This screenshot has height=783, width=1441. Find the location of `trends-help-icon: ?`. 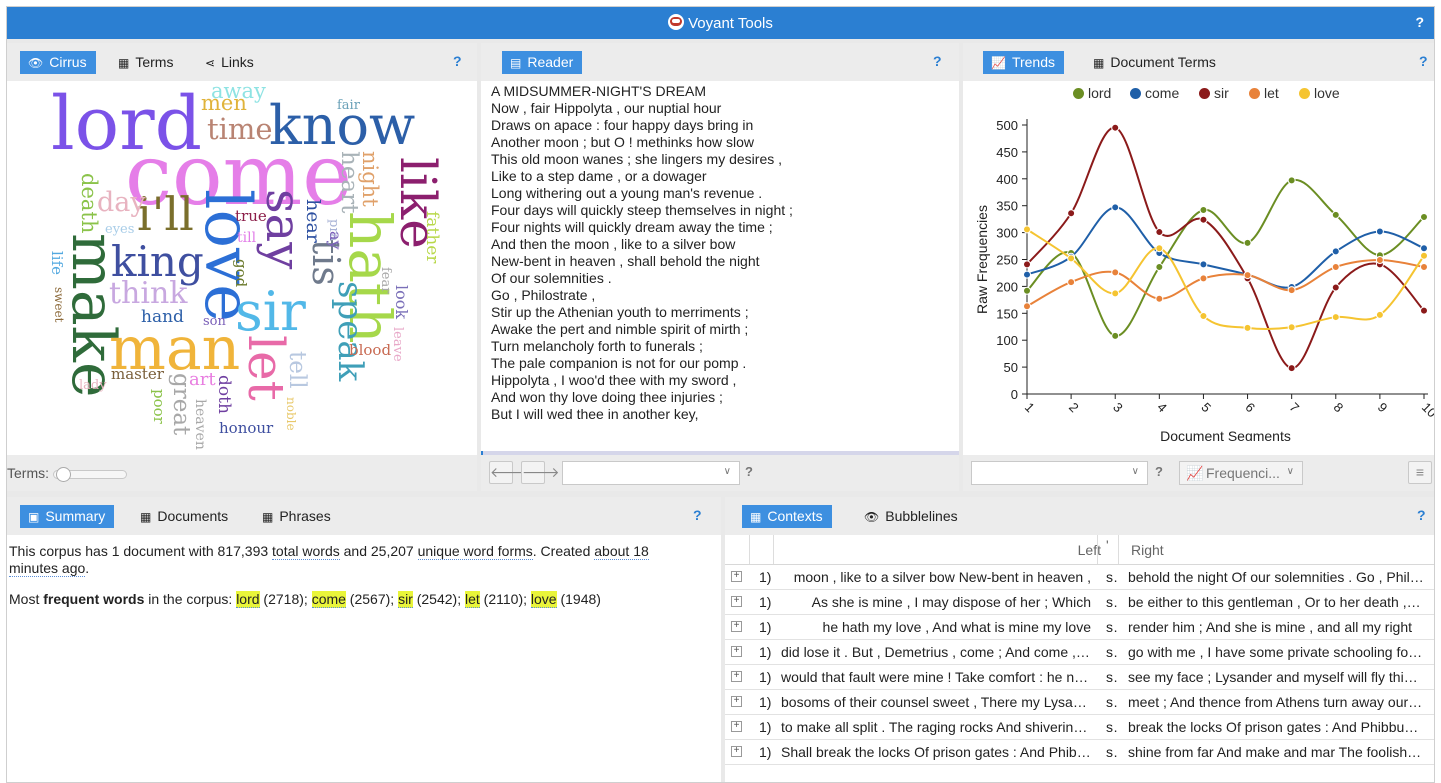

trends-help-icon: ? is located at coordinates (1423, 61).